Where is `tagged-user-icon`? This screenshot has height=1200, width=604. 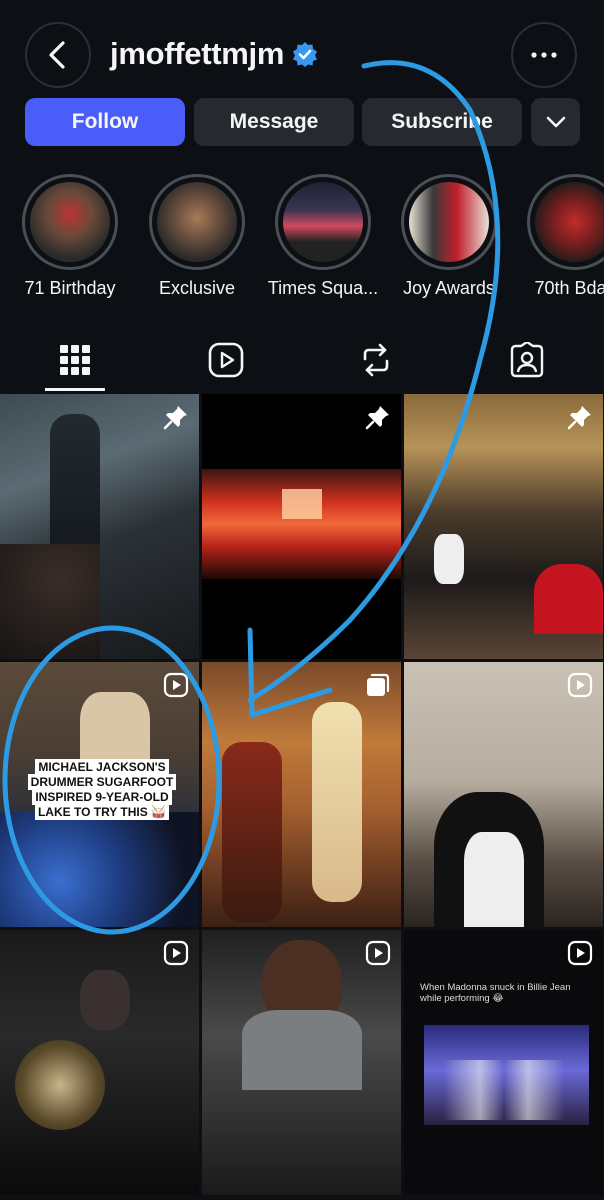
tagged-user-icon is located at coordinates (527, 360).